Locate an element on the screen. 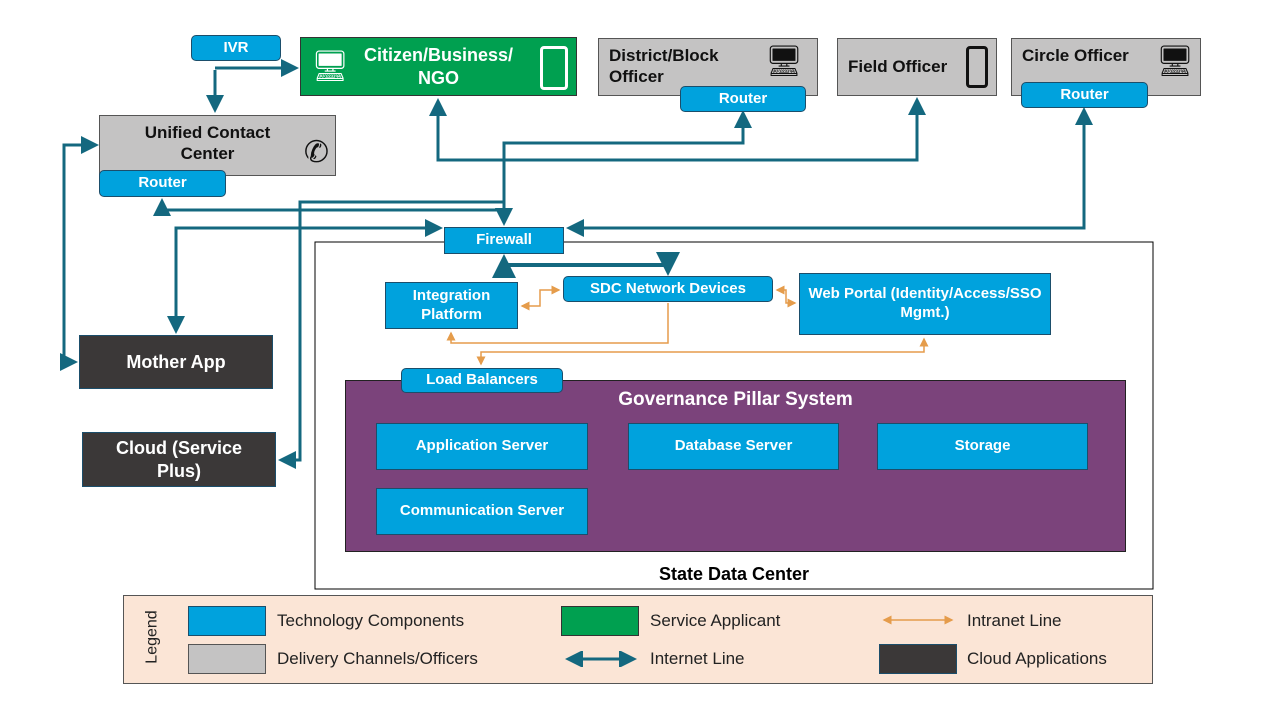 Image resolution: width=1280 pixels, height=720 pixels. load-balancers: Load Balancers is located at coordinates (482, 380).